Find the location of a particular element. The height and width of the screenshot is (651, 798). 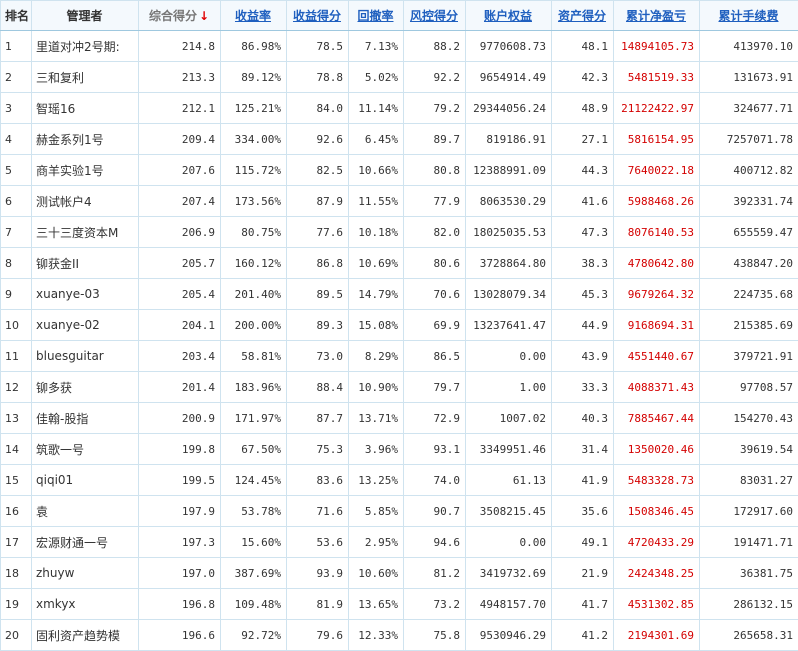

net-profit-cell: 4720433.29 is located at coordinates (657, 542).